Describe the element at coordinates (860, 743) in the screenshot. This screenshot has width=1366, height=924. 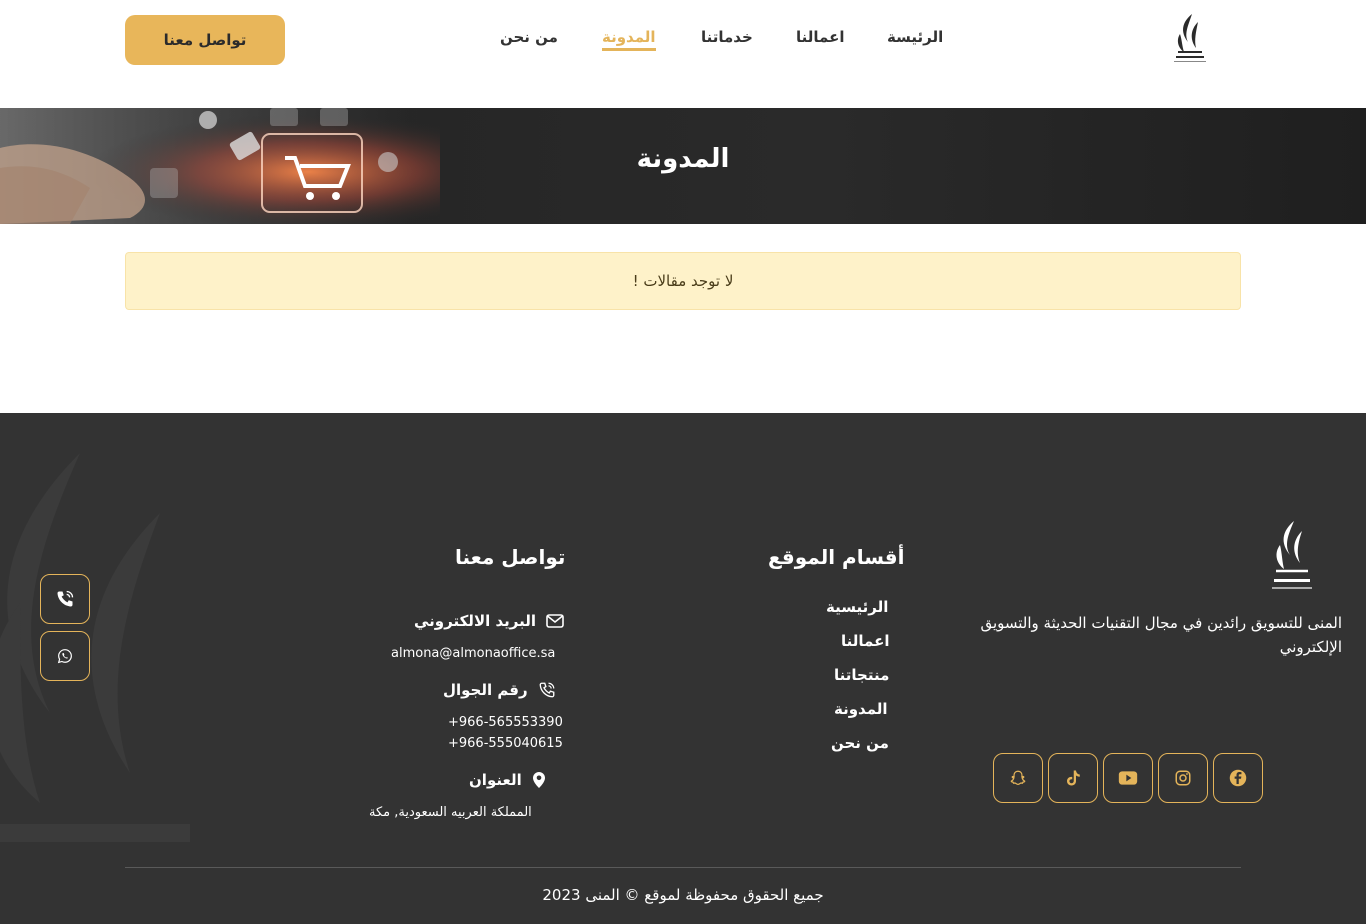
I see `footer-link-about: من نحن` at that location.